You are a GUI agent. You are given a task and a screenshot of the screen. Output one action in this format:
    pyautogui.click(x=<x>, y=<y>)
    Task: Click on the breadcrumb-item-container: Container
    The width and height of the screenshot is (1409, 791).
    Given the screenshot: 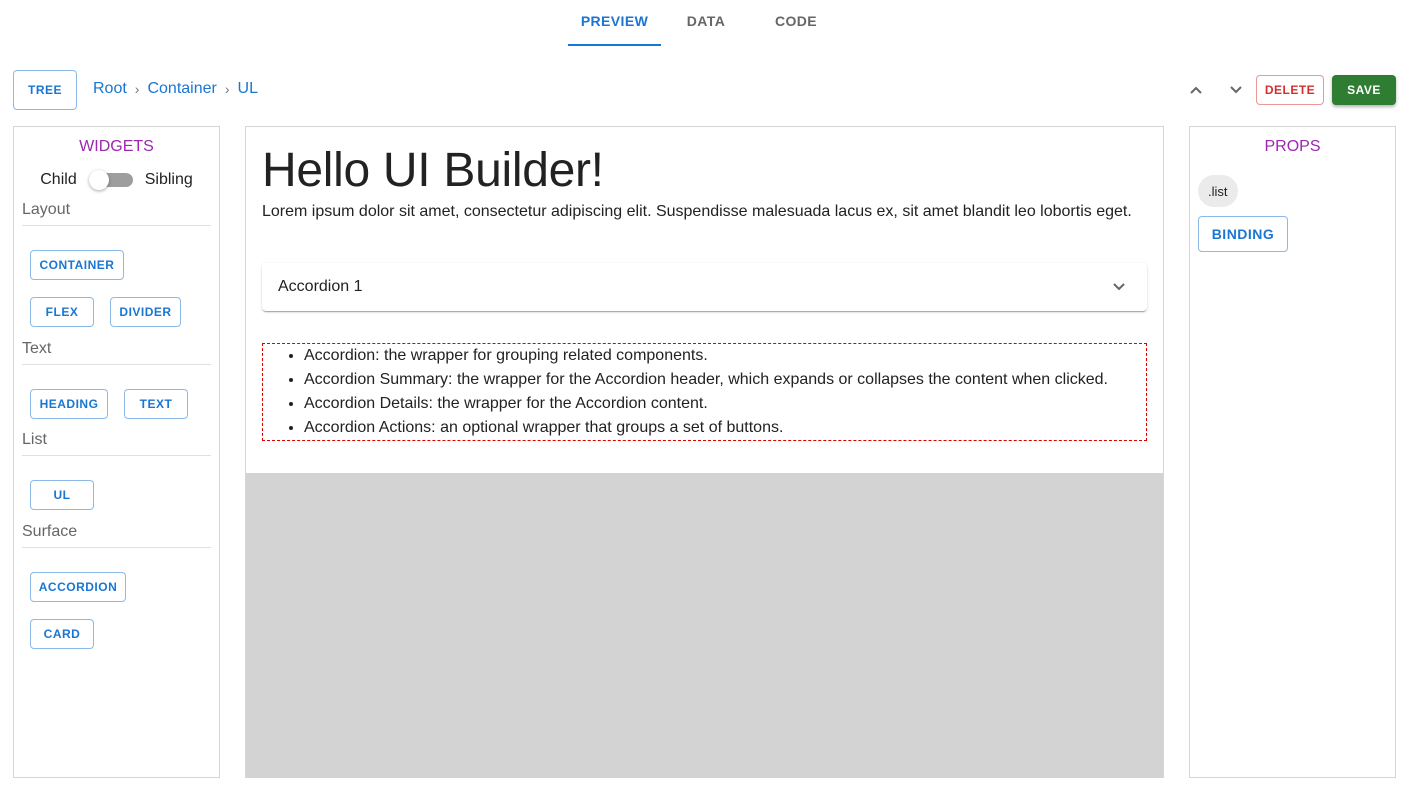 What is the action you would take?
    pyautogui.click(x=181, y=89)
    